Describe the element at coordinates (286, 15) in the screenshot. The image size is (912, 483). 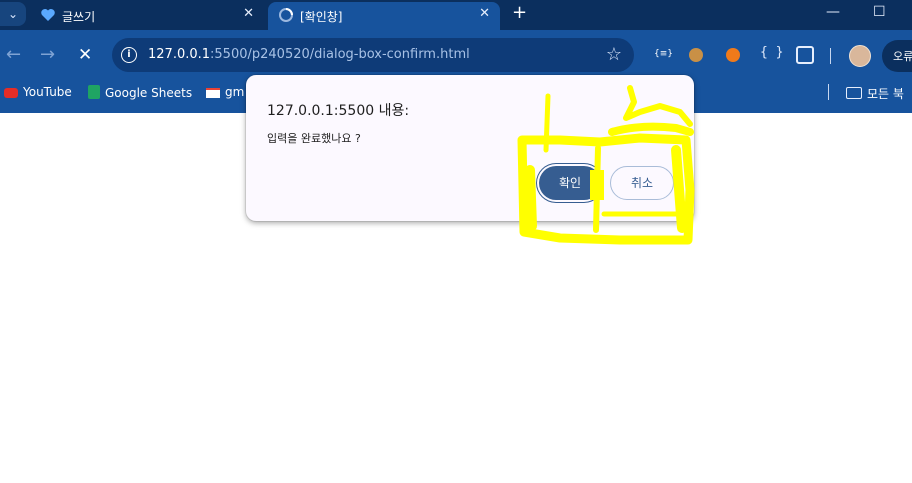
I see `loading-spinner-icon` at that location.